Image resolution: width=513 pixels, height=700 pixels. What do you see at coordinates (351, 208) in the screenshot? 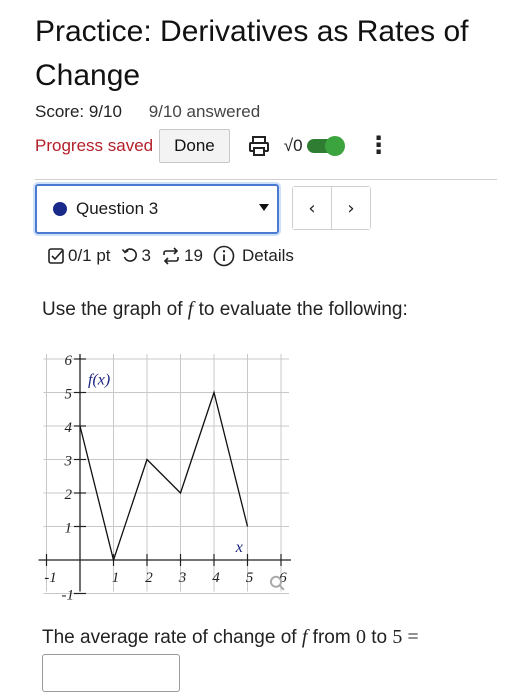
I see `next-question-button: ›` at bounding box center [351, 208].